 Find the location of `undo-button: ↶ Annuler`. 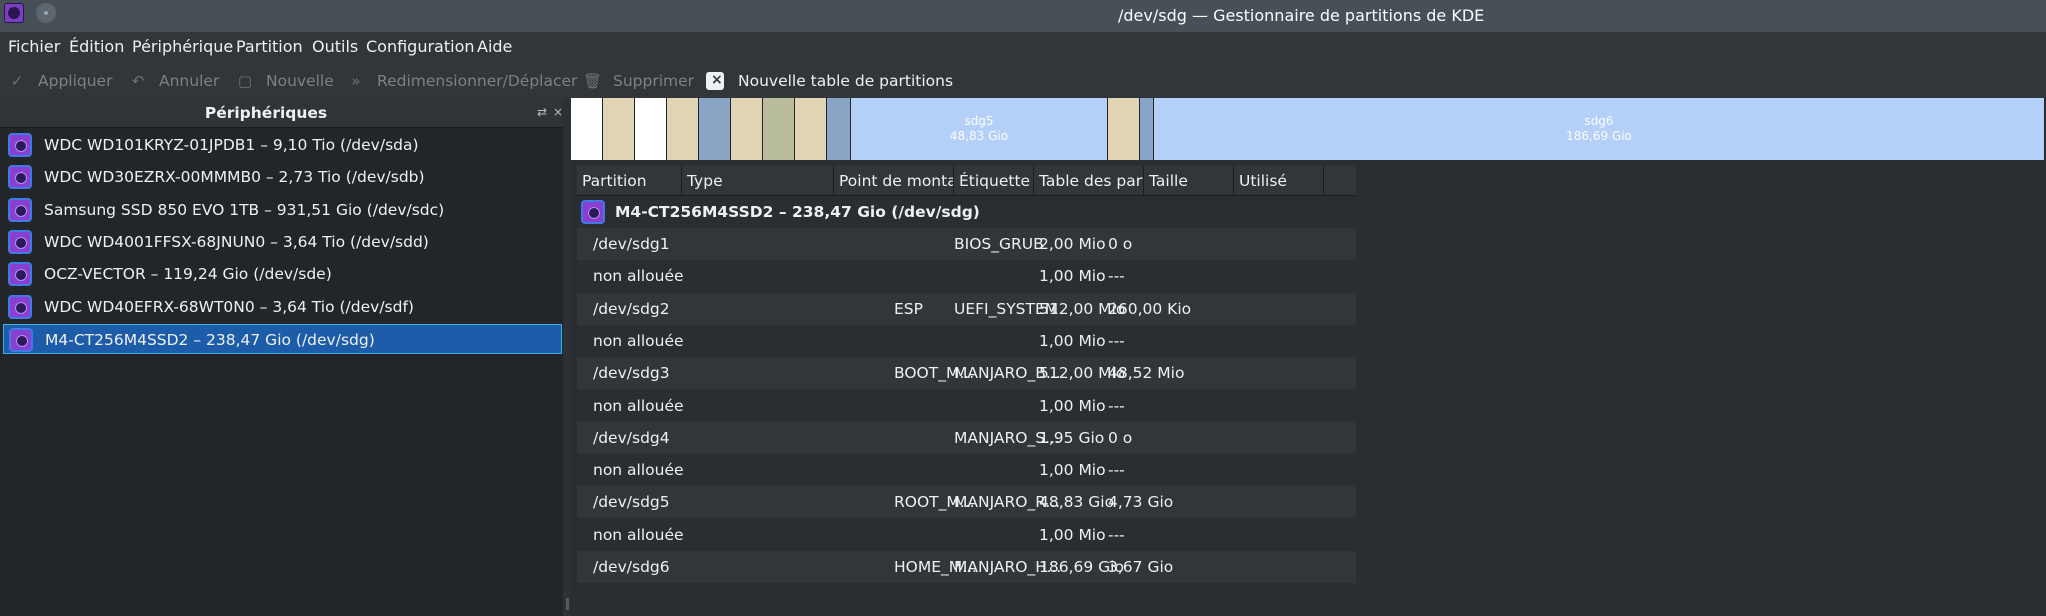

undo-button: ↶ Annuler is located at coordinates (179, 81).